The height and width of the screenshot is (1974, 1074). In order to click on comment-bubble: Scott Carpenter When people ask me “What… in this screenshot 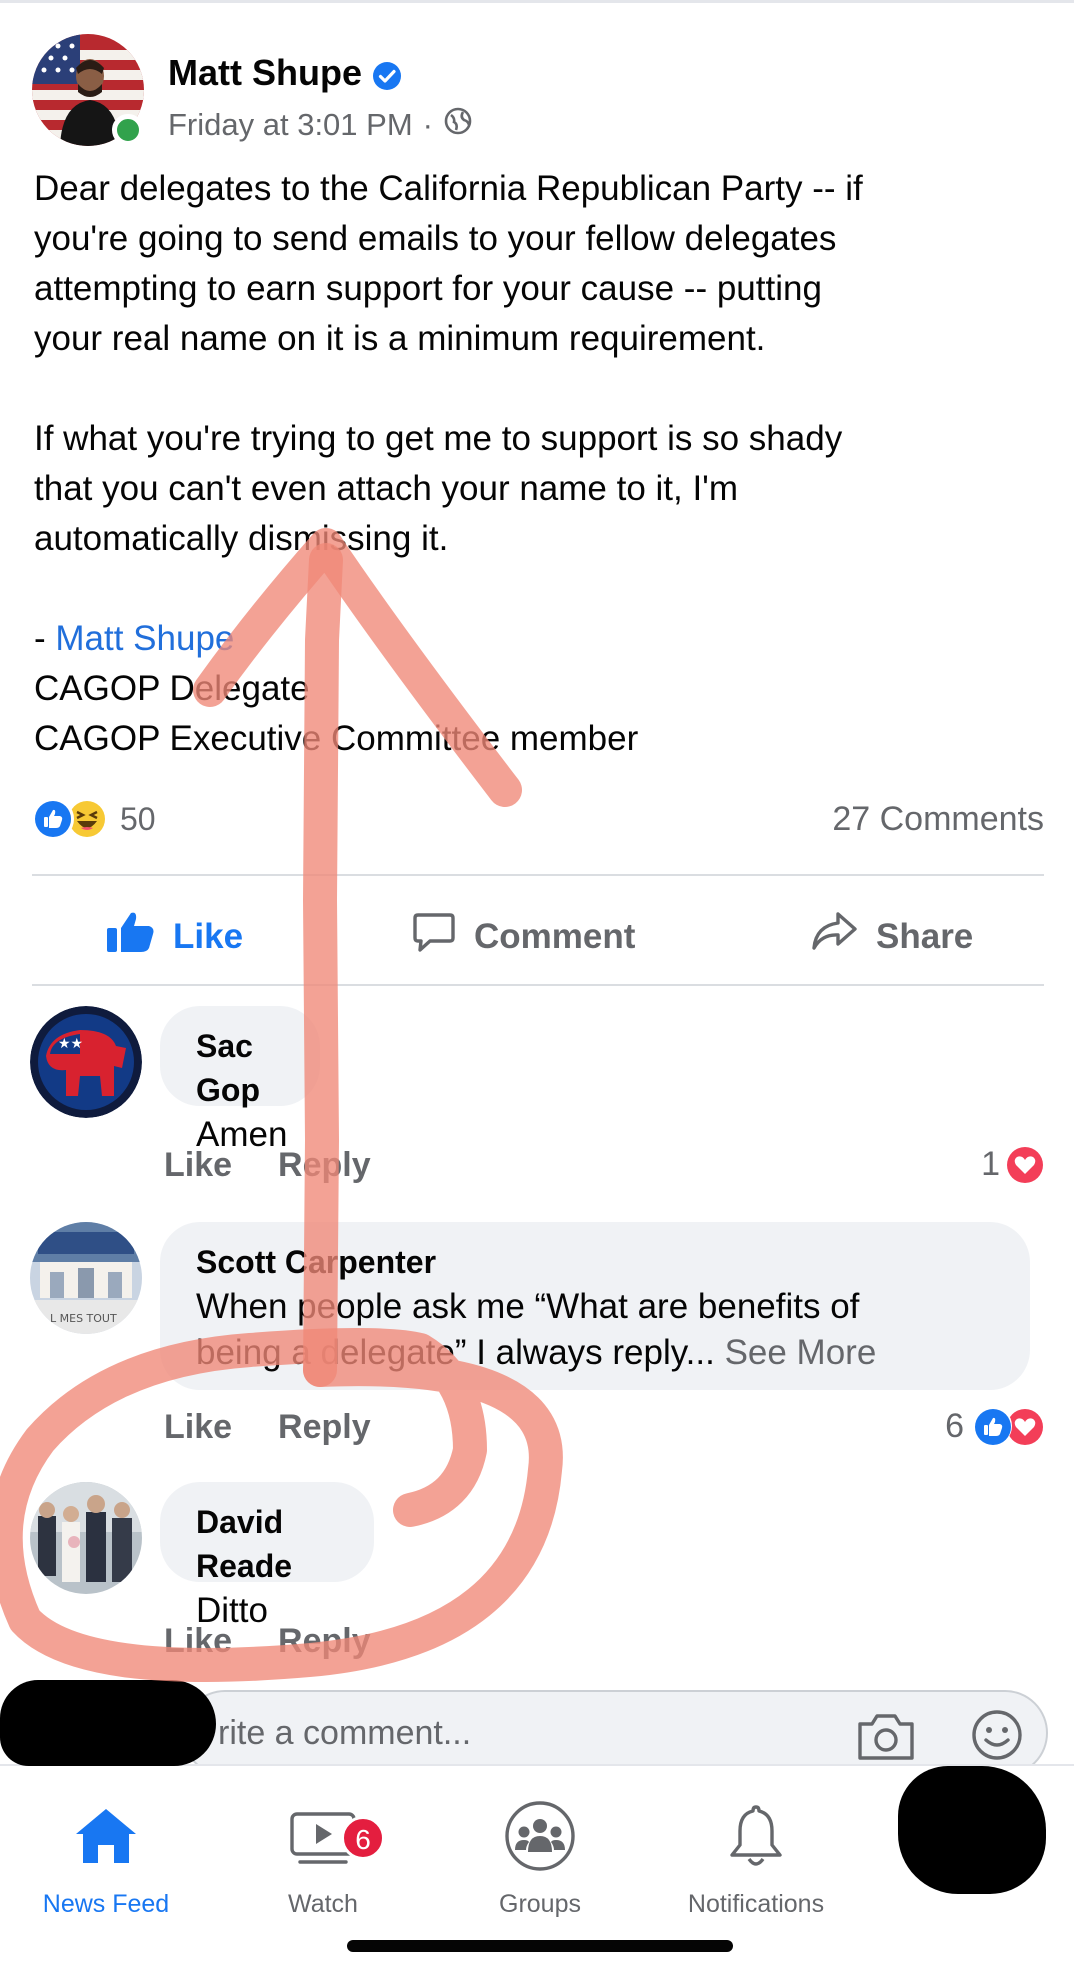, I will do `click(595, 1306)`.